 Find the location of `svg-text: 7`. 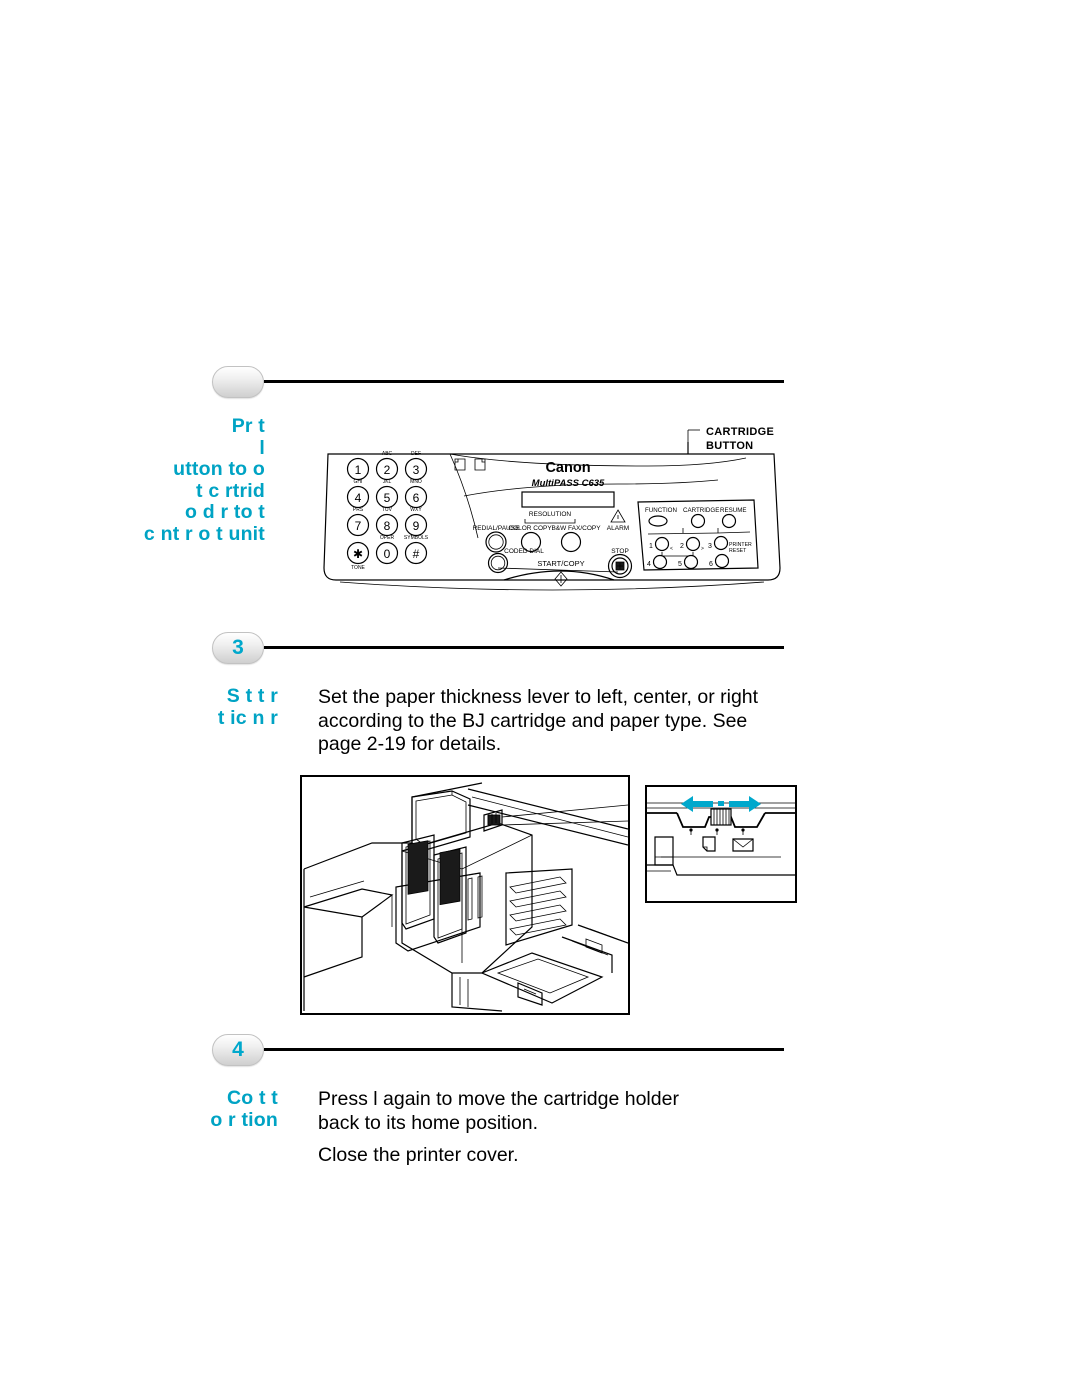

svg-text: 7 is located at coordinates (358, 526).